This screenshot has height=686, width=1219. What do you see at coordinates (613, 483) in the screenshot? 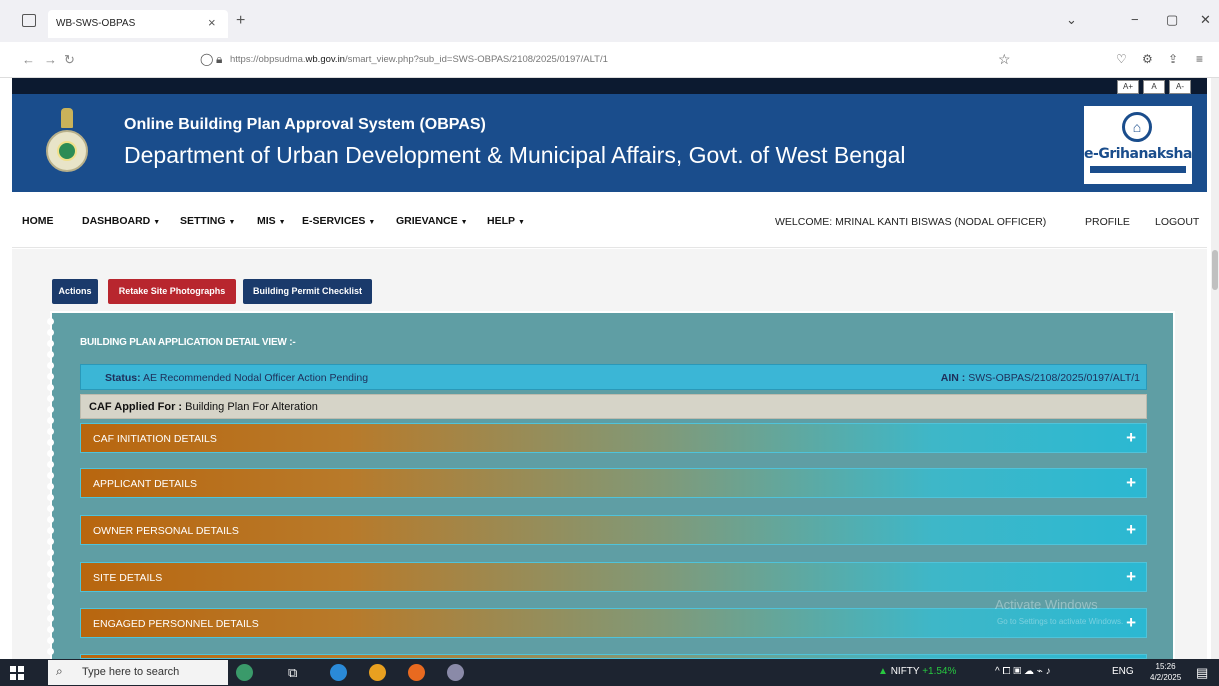
I see `section-applicant: APPLICANT DETAILS +` at bounding box center [613, 483].